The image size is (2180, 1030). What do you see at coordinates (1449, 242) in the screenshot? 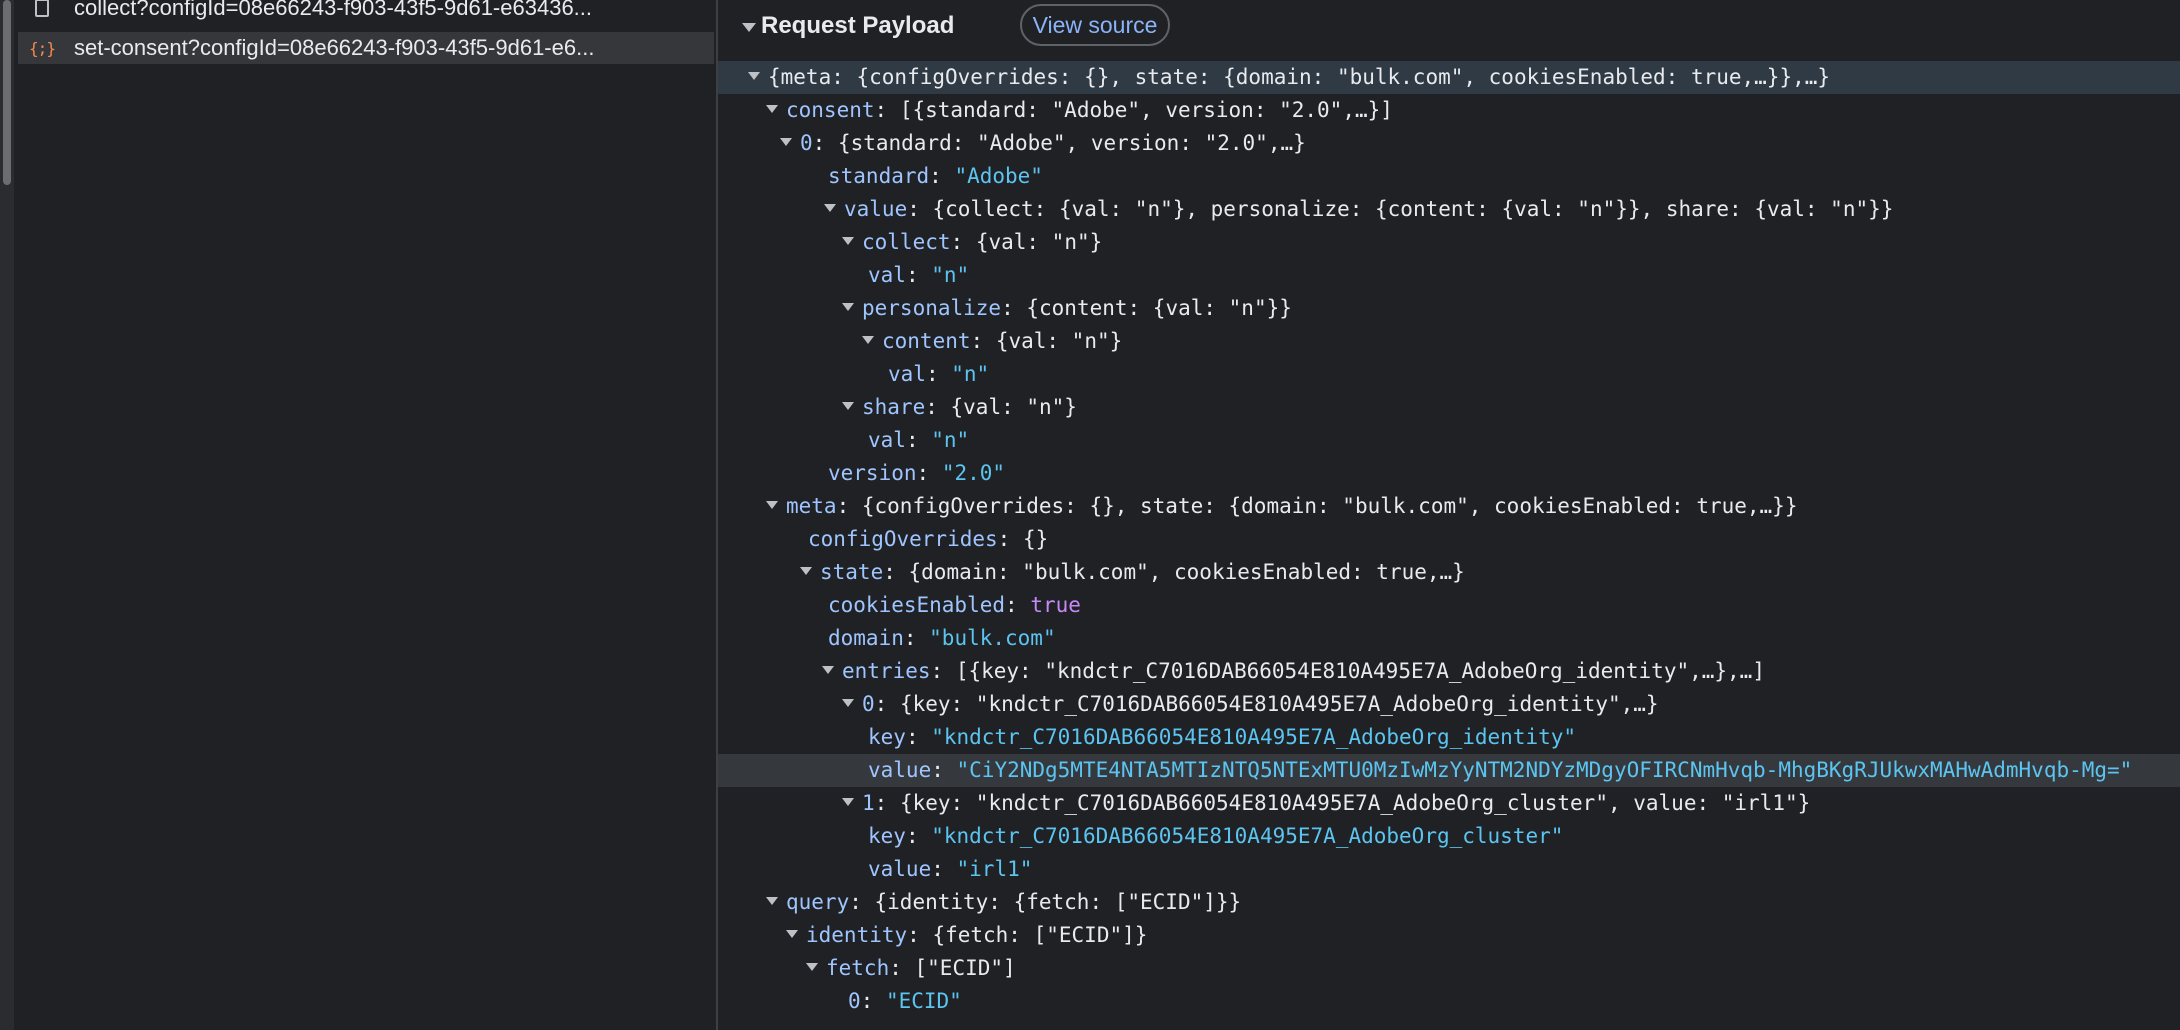
I see `tree-node: collect: {val: "n"}` at bounding box center [1449, 242].